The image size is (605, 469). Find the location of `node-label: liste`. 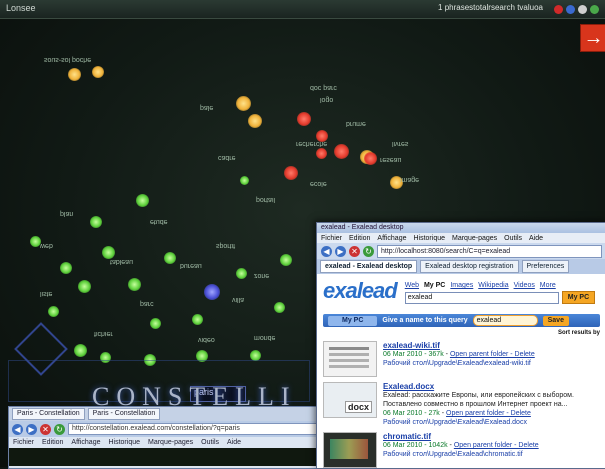

node-label: liste is located at coordinates (46, 293).